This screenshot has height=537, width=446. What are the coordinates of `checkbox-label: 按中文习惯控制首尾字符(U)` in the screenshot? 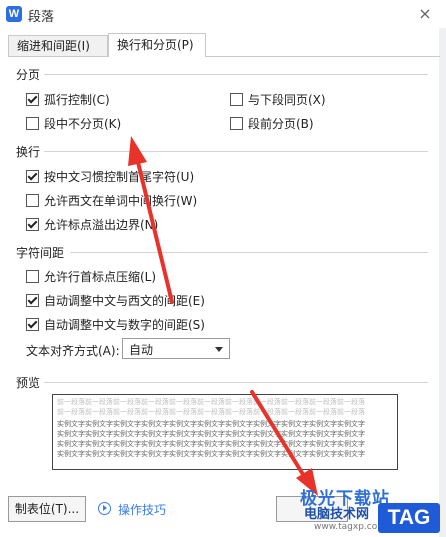 It's located at (119, 177).